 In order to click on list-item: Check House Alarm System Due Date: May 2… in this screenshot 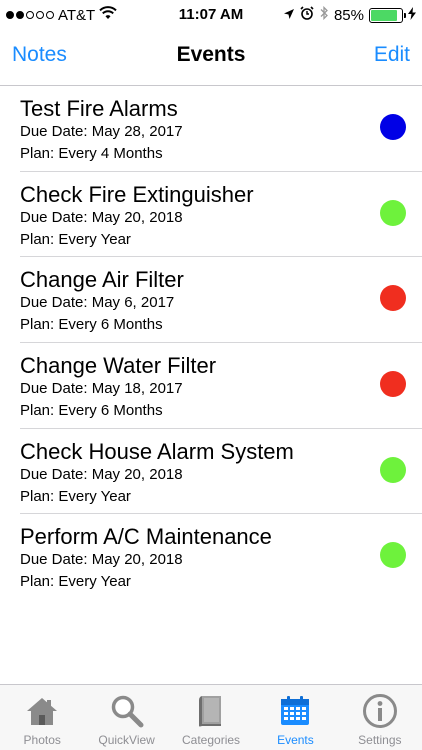, I will do `click(221, 472)`.